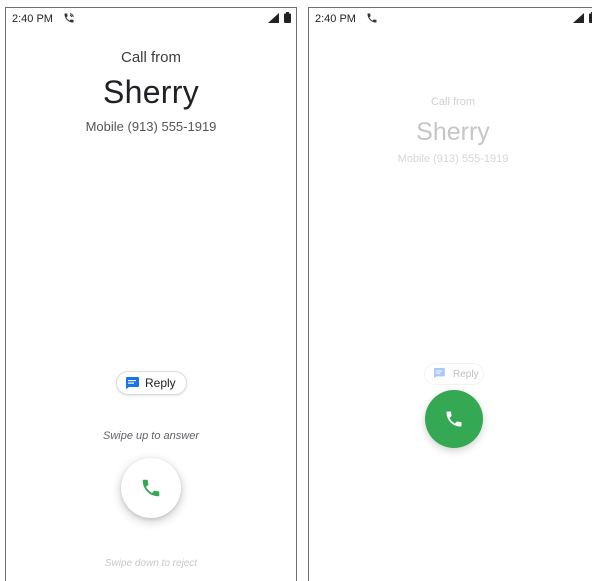 This screenshot has height=581, width=592. Describe the element at coordinates (151, 436) in the screenshot. I see `swipe-up-hint: Swipe up to answer` at that location.